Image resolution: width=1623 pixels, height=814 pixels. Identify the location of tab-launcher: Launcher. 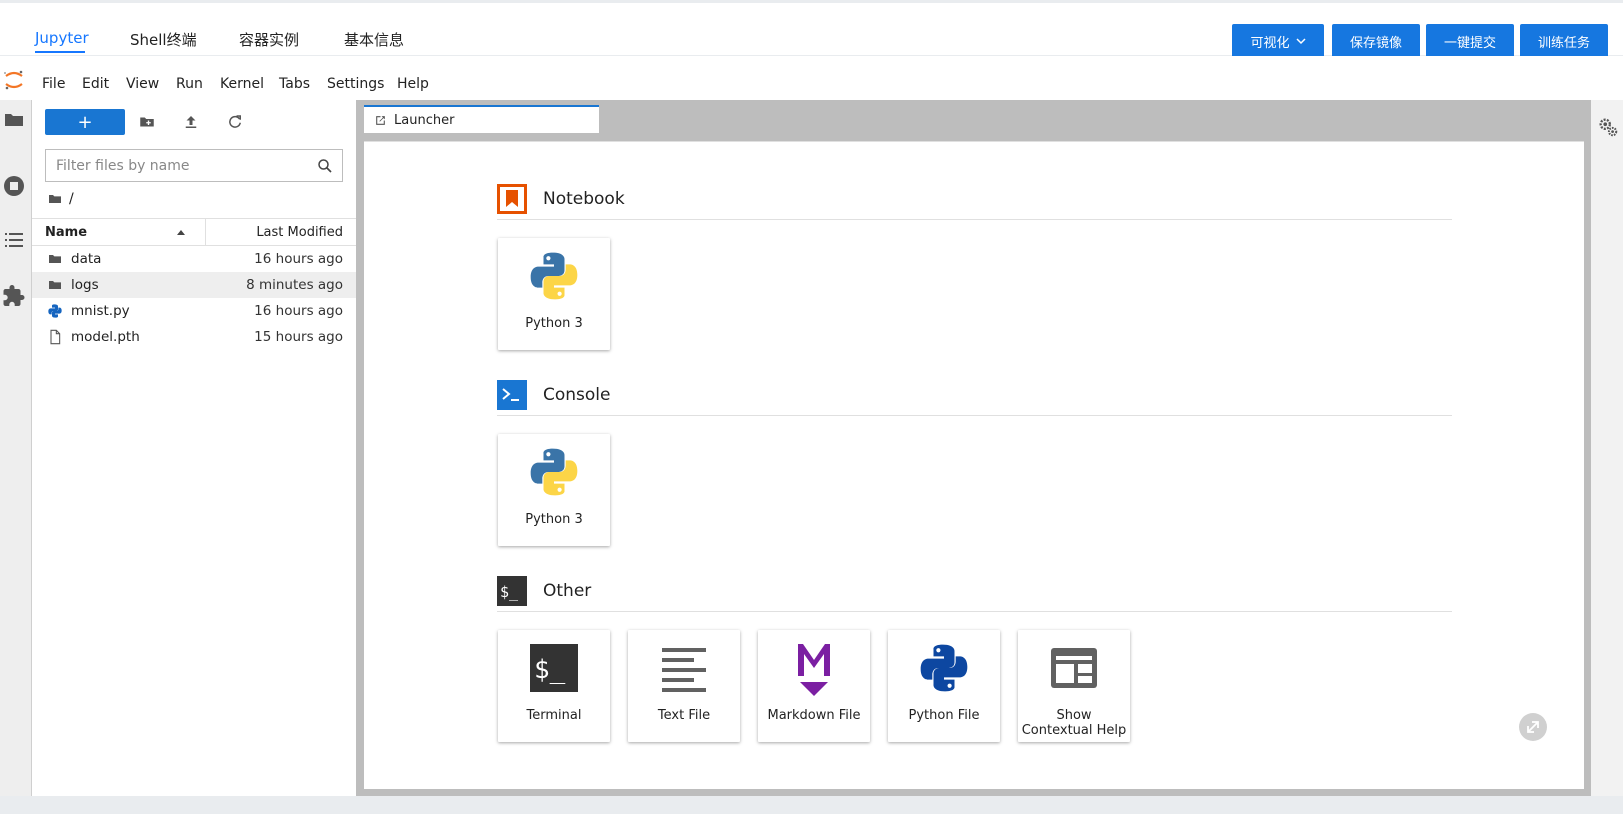
(481, 119).